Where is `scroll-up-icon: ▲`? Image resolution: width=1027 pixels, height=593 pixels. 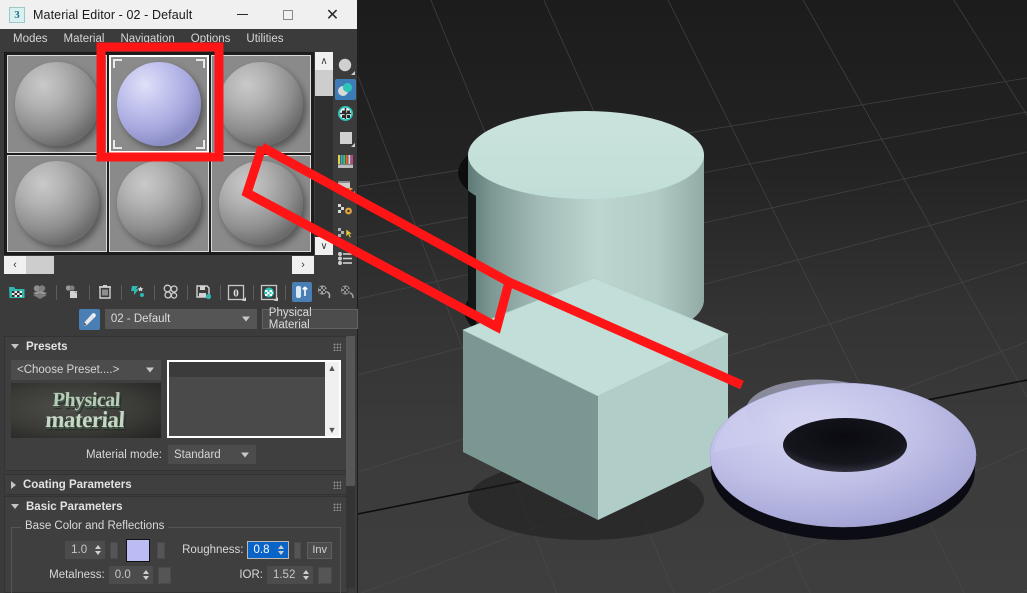 scroll-up-icon: ▲ is located at coordinates (332, 368).